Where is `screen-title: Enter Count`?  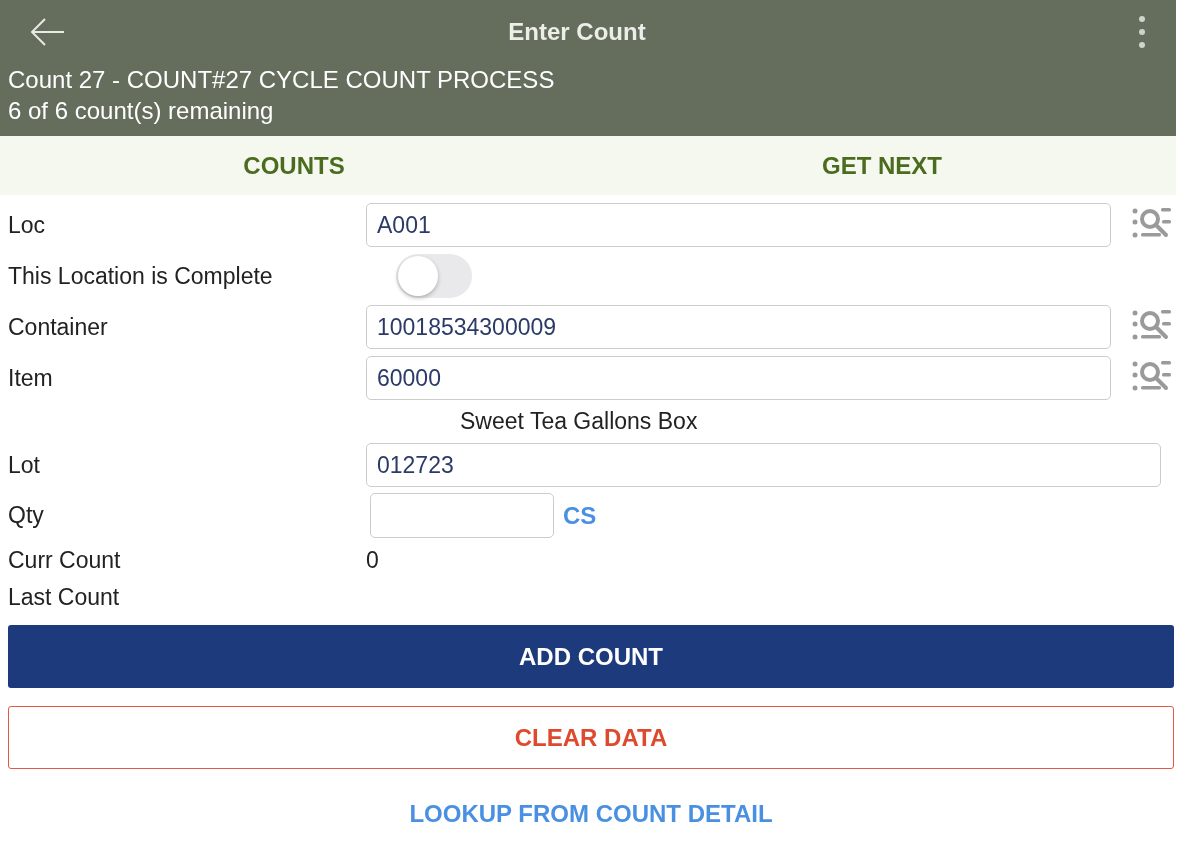 screen-title: Enter Count is located at coordinates (577, 32).